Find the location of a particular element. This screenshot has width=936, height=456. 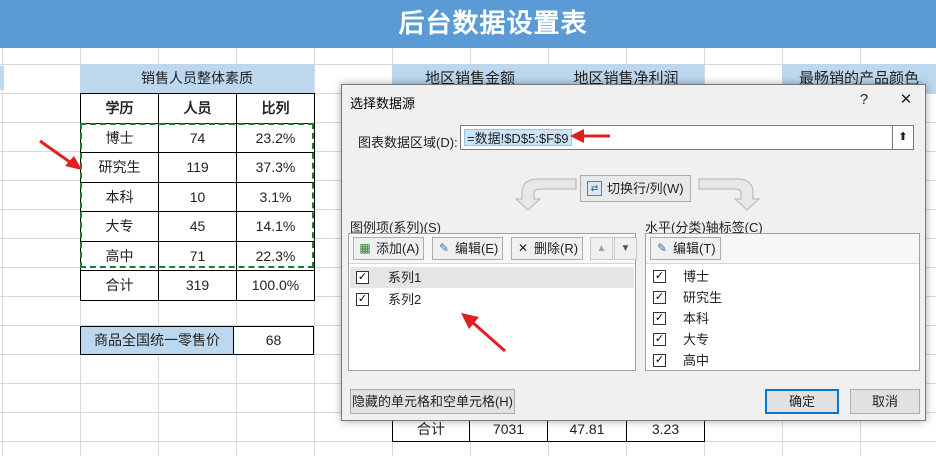

delete-label: 删除(R) is located at coordinates (556, 248).